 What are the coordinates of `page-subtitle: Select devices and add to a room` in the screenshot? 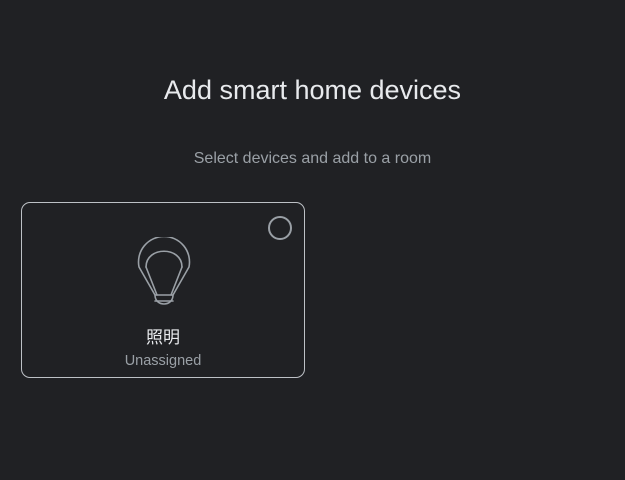 It's located at (312, 158).